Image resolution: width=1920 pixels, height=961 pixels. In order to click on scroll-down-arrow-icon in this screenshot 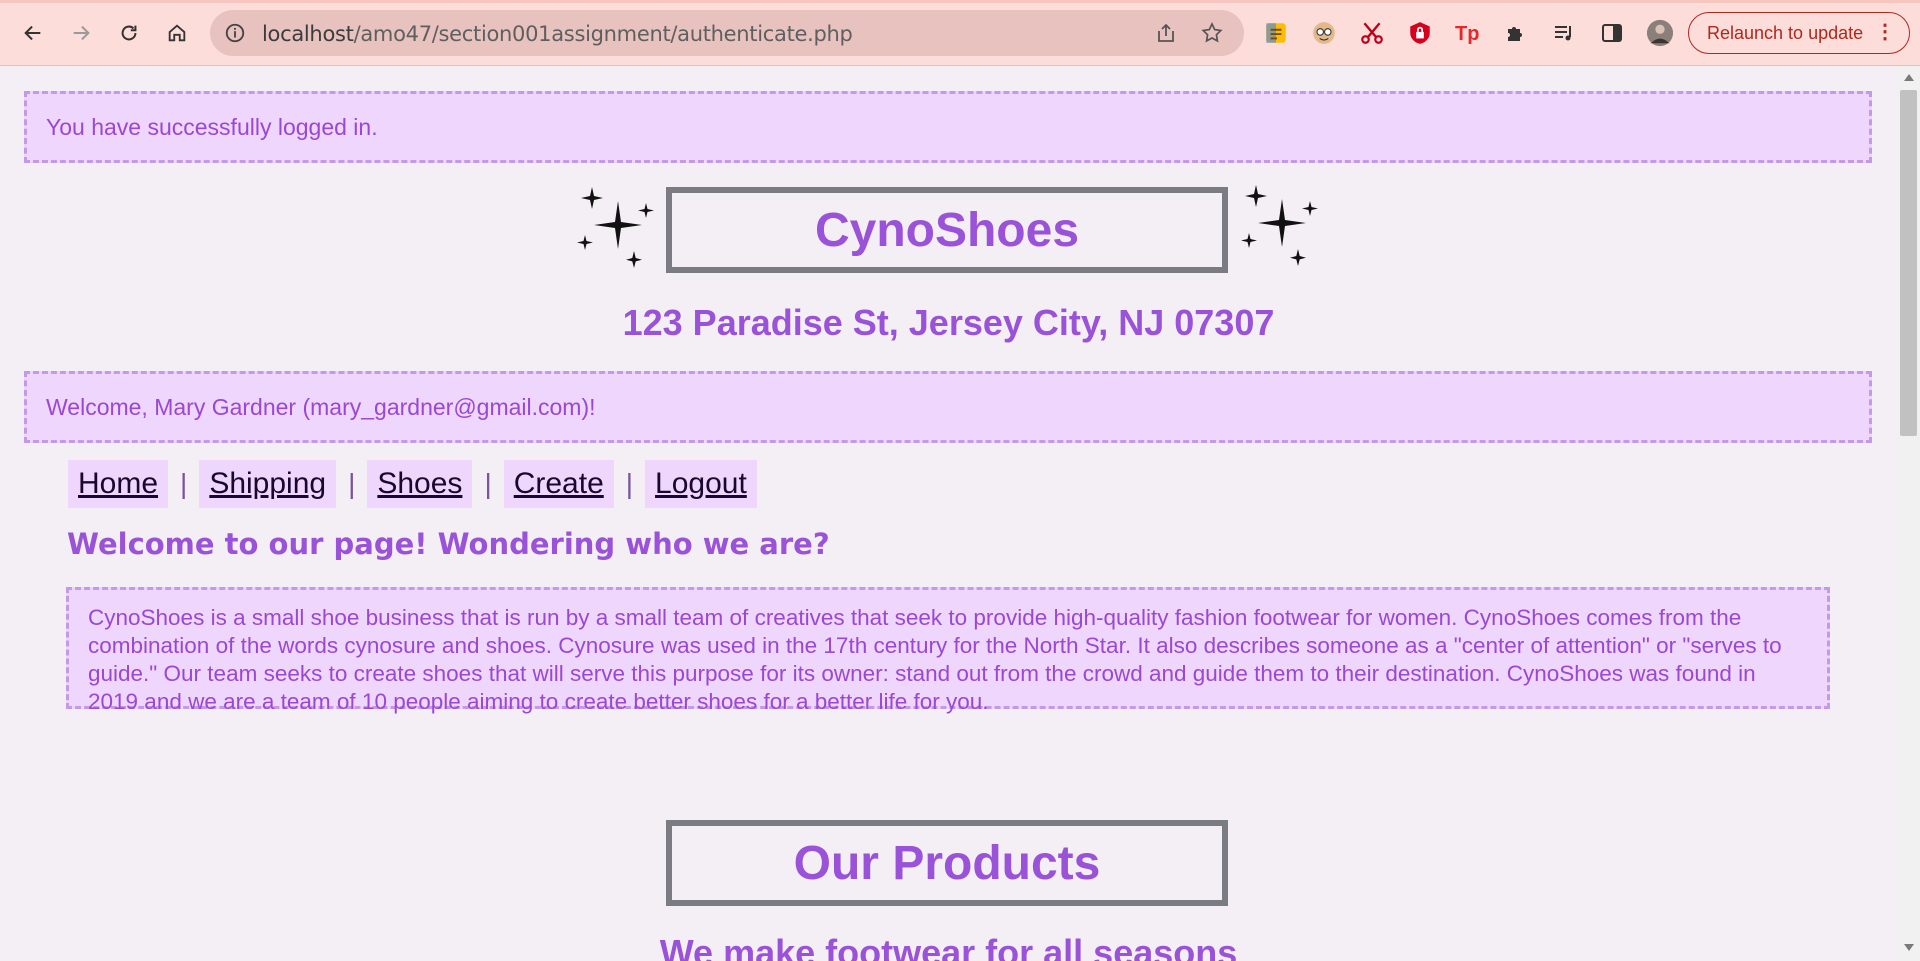, I will do `click(1909, 947)`.